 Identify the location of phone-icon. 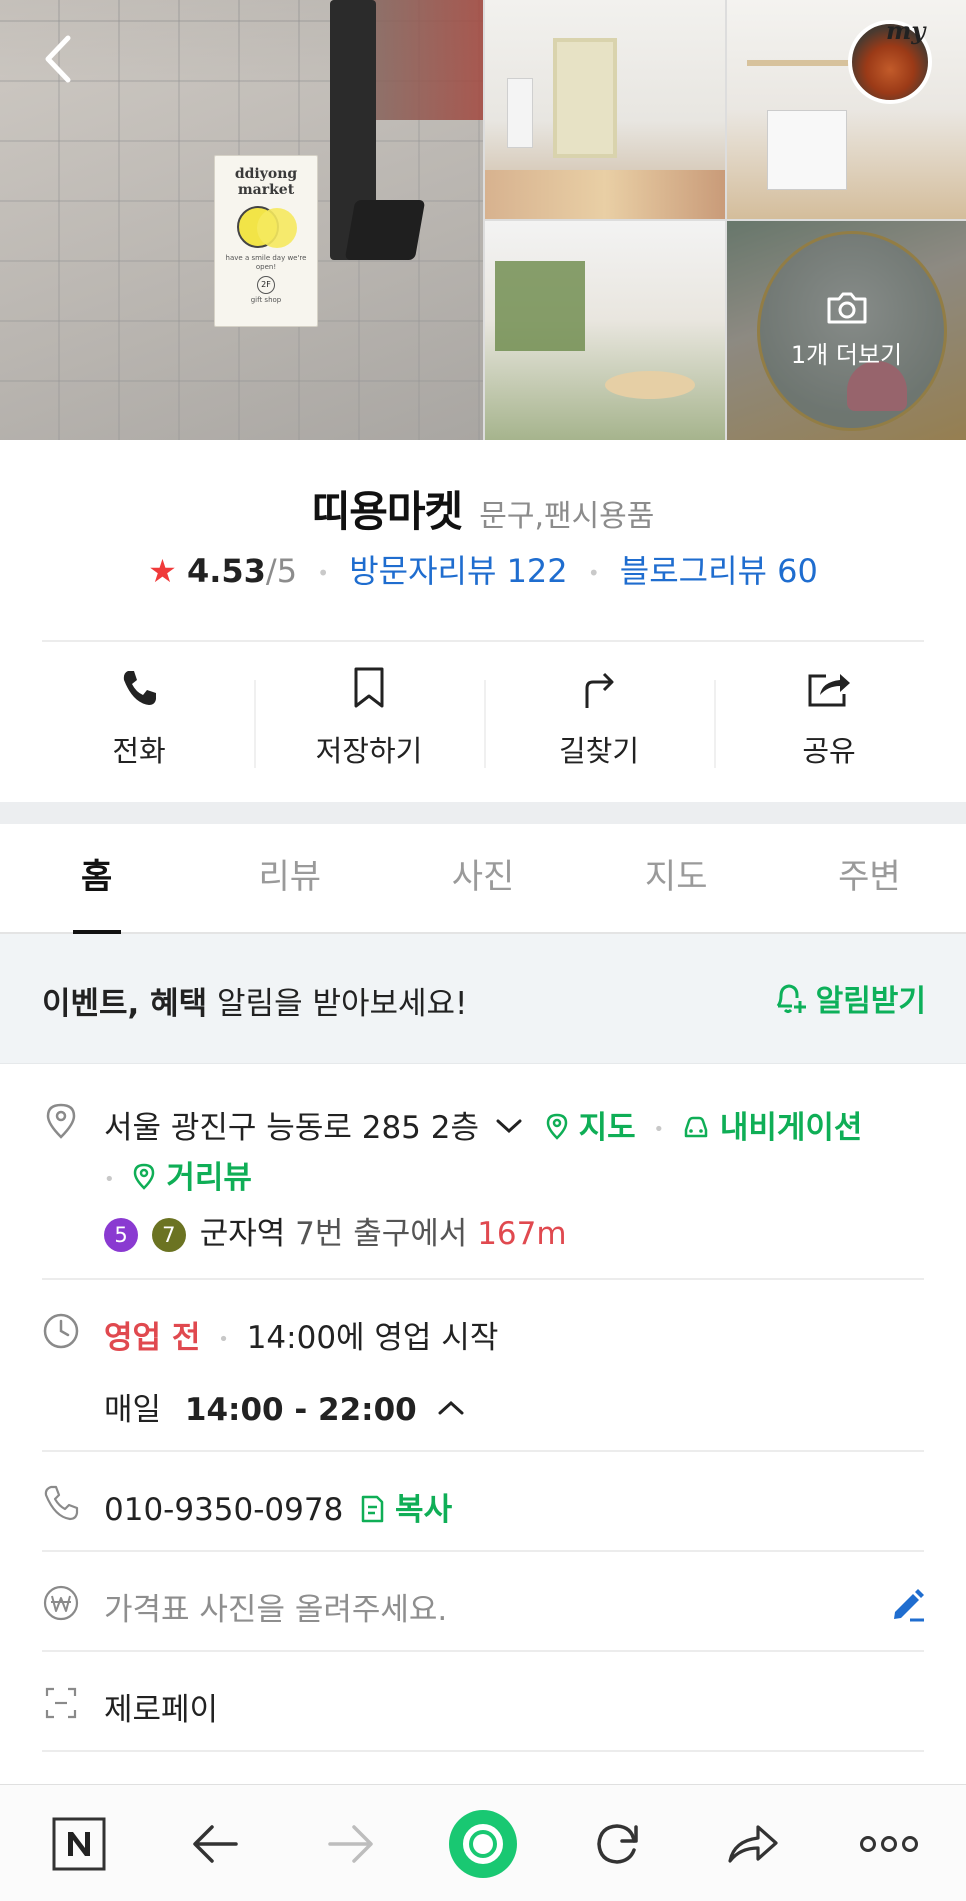
(139, 688).